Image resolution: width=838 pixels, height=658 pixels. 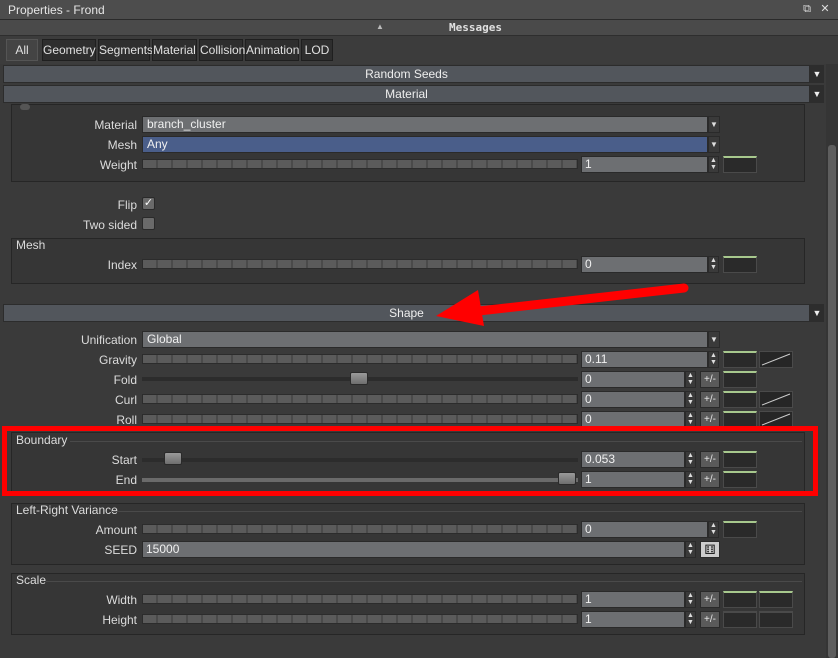 What do you see at coordinates (22, 50) in the screenshot?
I see `tab-all: All` at bounding box center [22, 50].